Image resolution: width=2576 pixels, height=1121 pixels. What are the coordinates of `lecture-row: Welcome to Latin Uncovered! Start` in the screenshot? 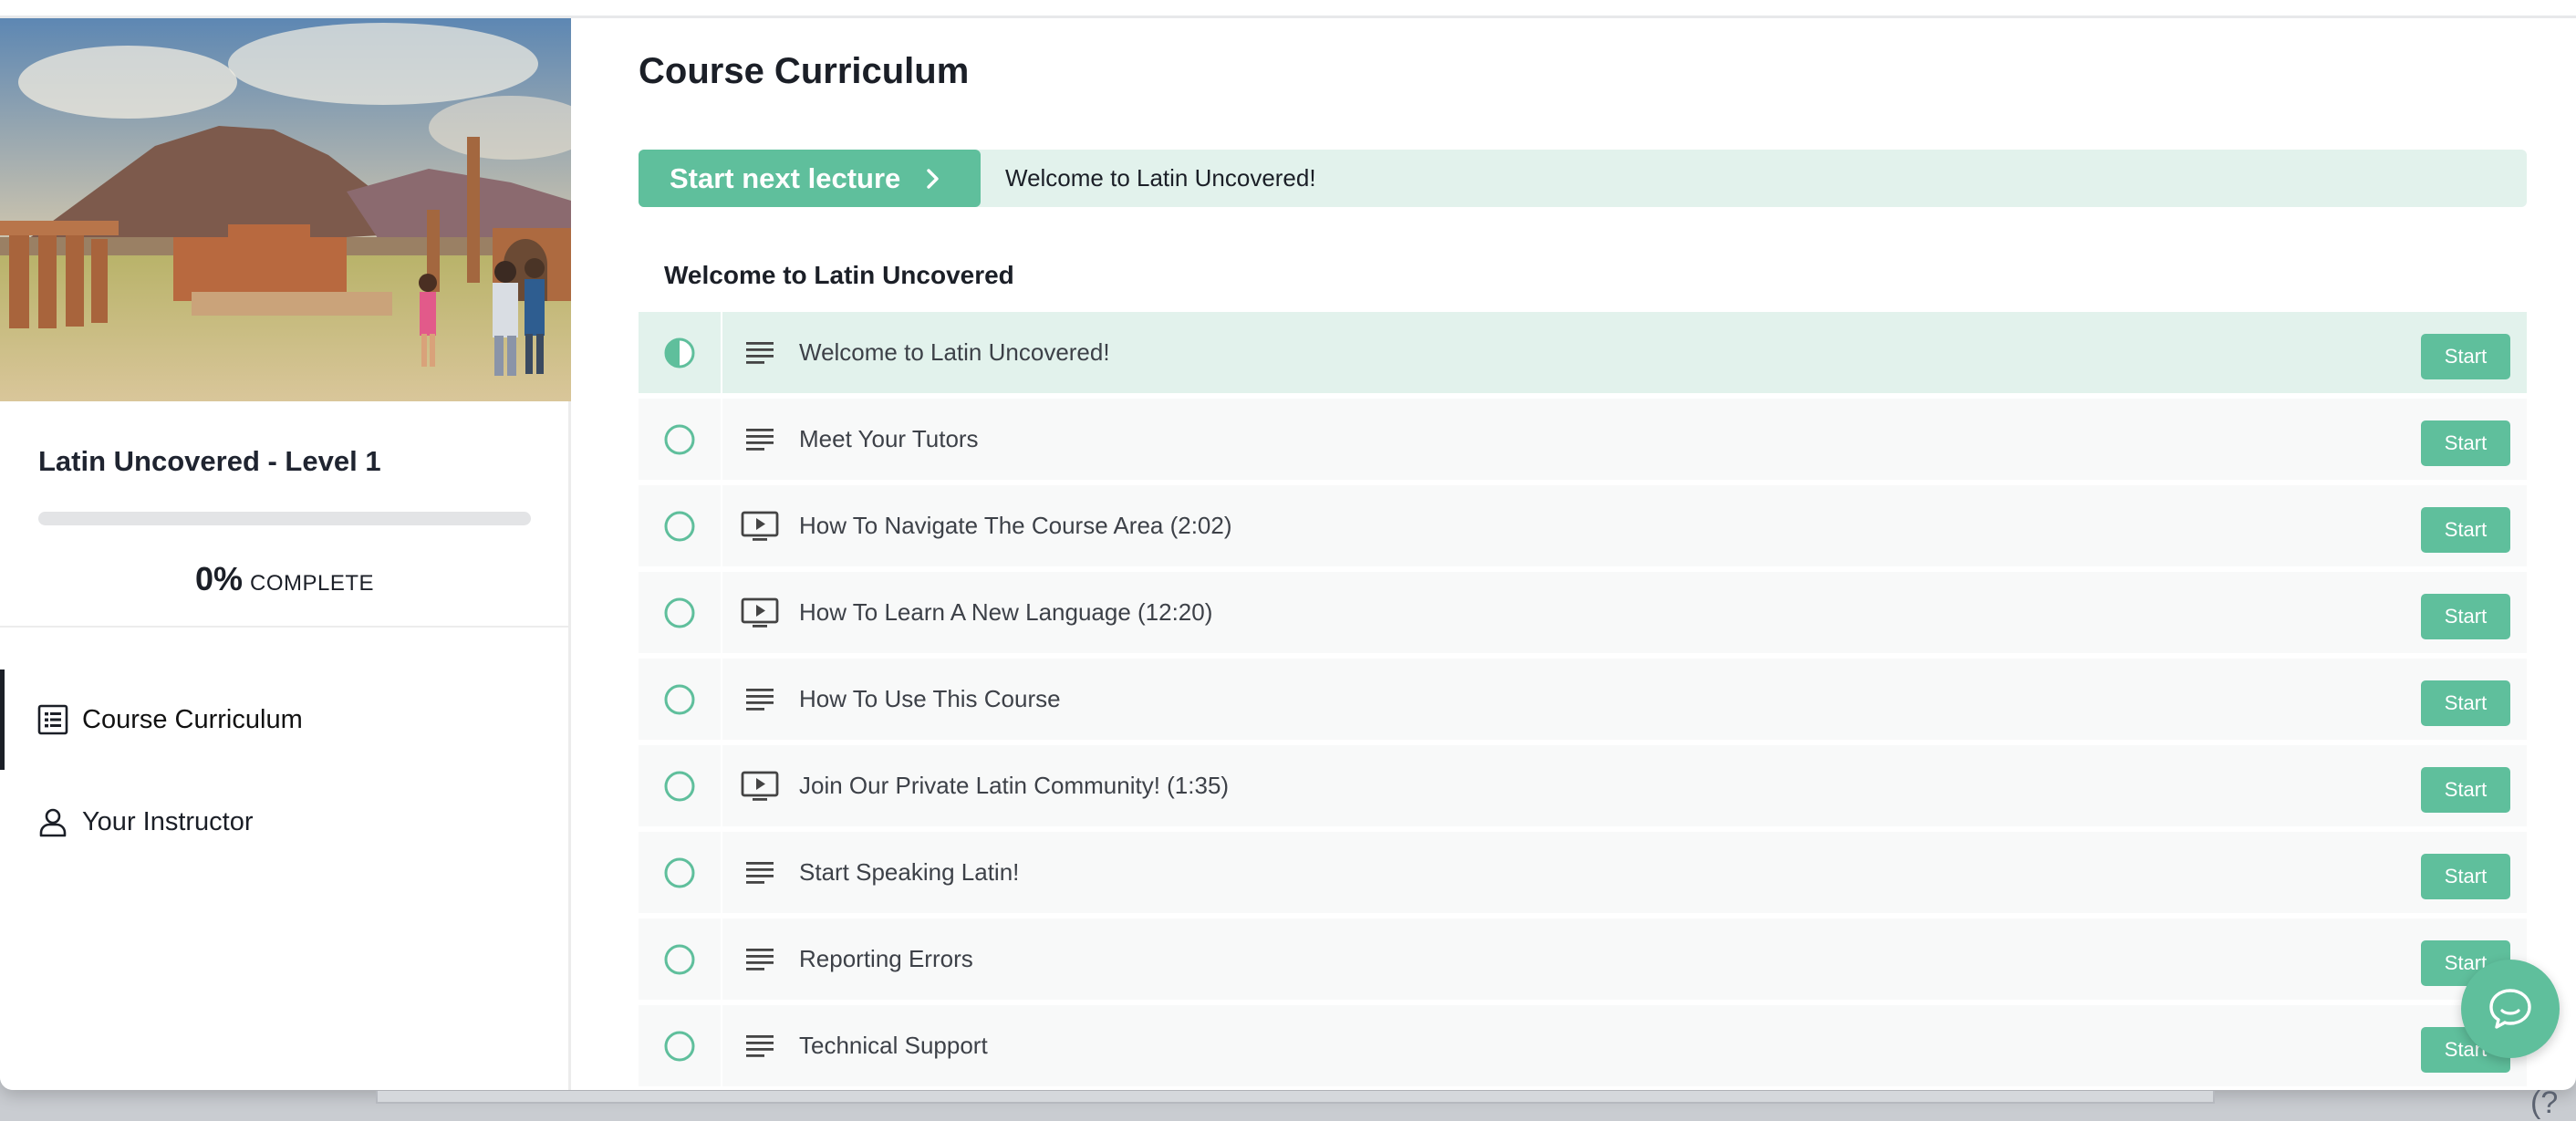 It's located at (1583, 353).